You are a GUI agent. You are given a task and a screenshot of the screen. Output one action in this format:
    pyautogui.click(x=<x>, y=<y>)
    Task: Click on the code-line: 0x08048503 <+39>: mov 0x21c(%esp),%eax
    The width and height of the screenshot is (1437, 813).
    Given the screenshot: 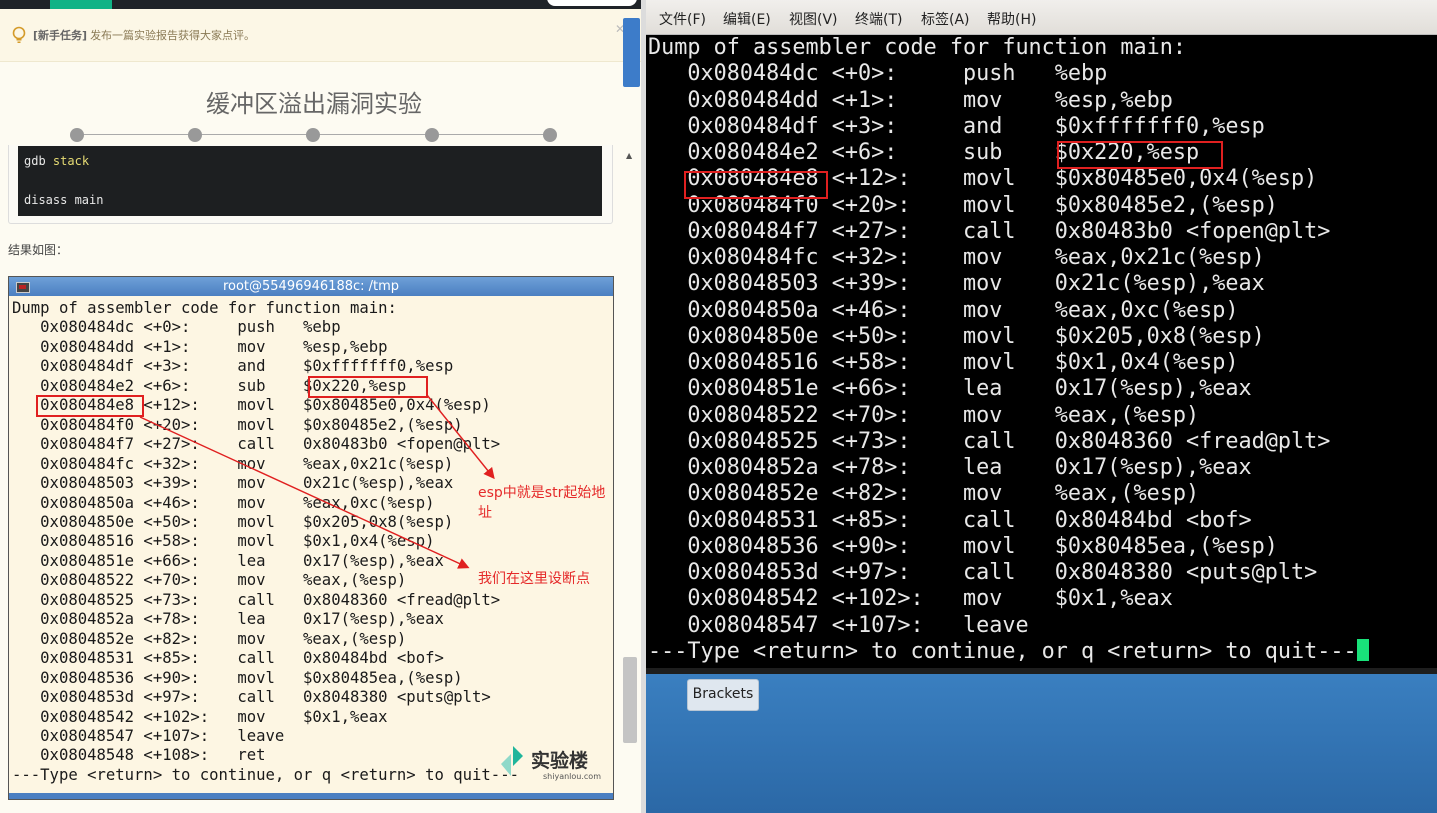 What is the action you would take?
    pyautogui.click(x=956, y=284)
    